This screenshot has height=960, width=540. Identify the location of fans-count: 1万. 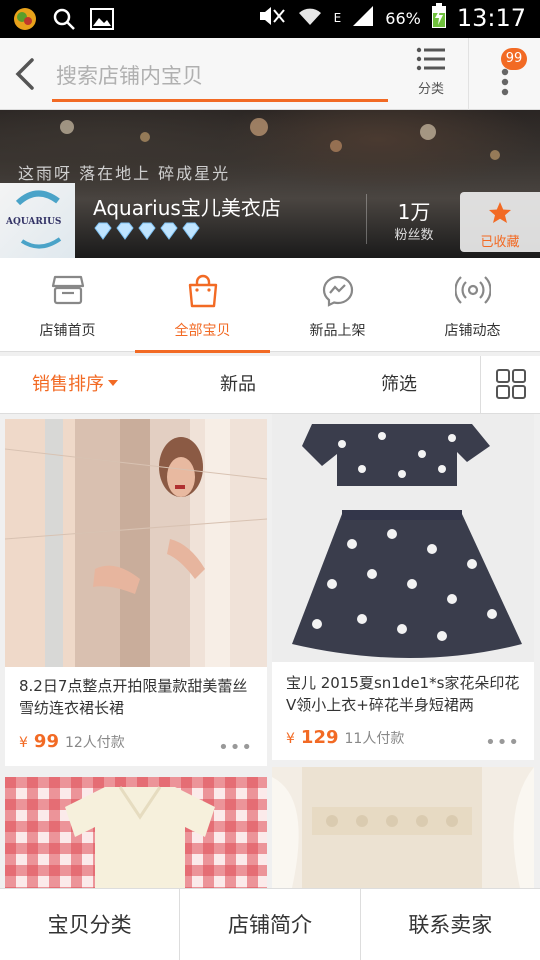
(414, 212).